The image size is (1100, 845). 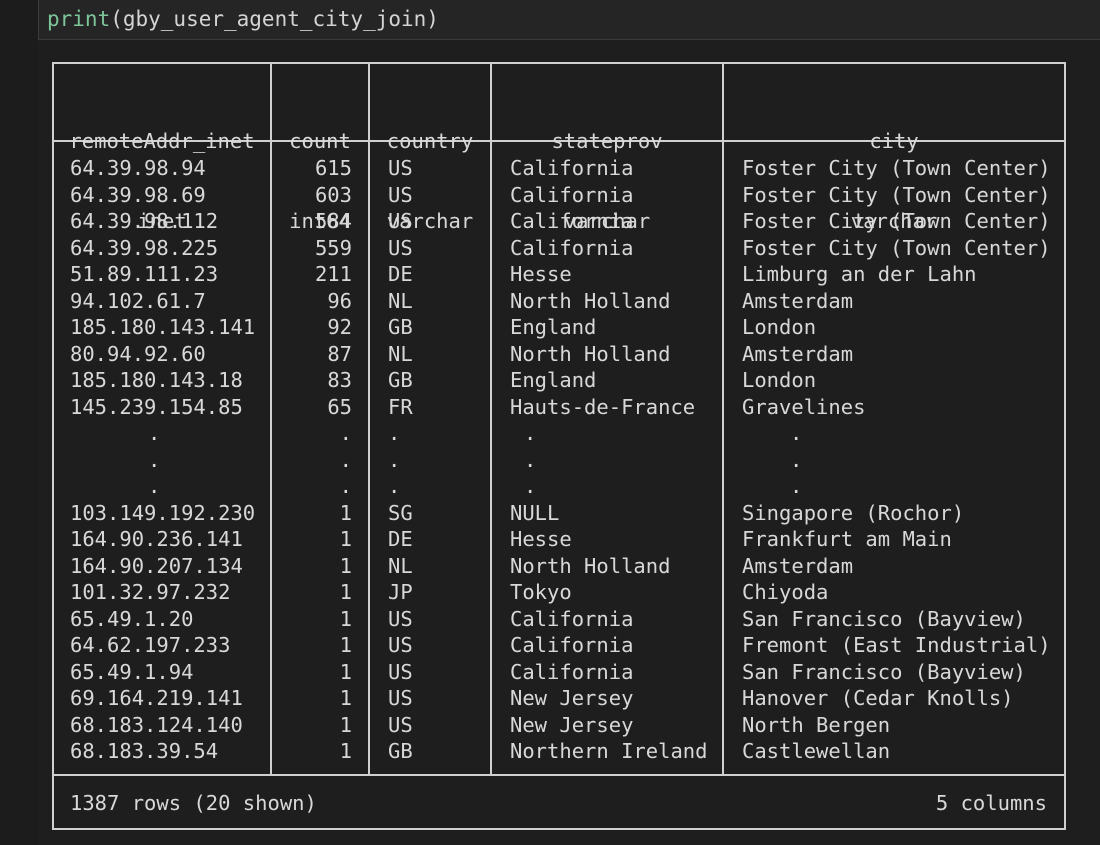 I want to click on table-cell: Chiyoda, so click(x=785, y=592).